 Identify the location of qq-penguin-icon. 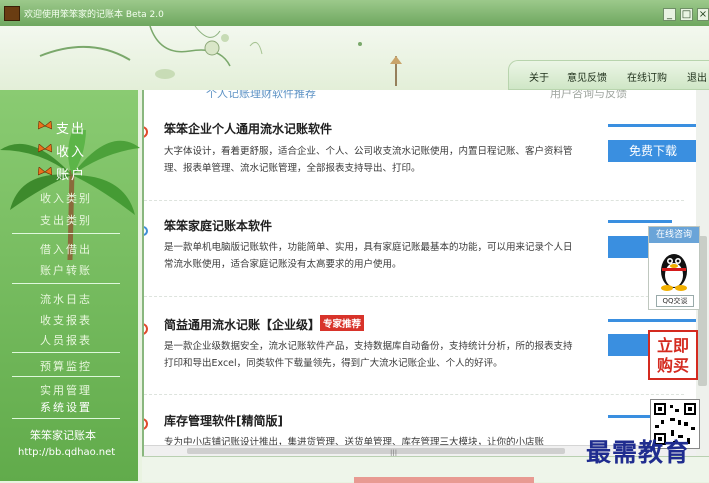
(674, 272).